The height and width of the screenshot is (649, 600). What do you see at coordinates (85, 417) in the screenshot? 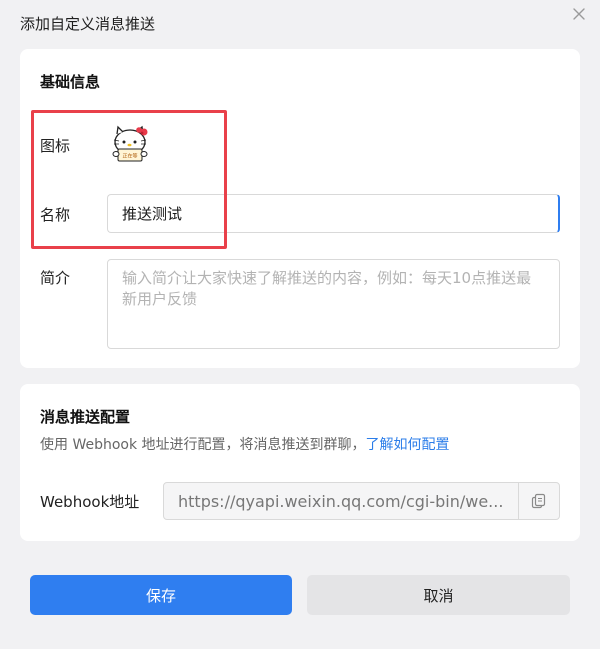
I see `push-config-title: 消息推送配置` at bounding box center [85, 417].